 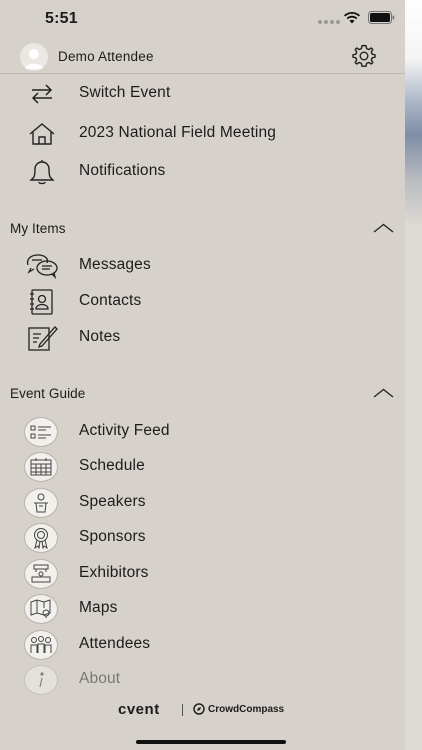 I want to click on menu-item-notifications: Notifications, so click(x=202, y=172).